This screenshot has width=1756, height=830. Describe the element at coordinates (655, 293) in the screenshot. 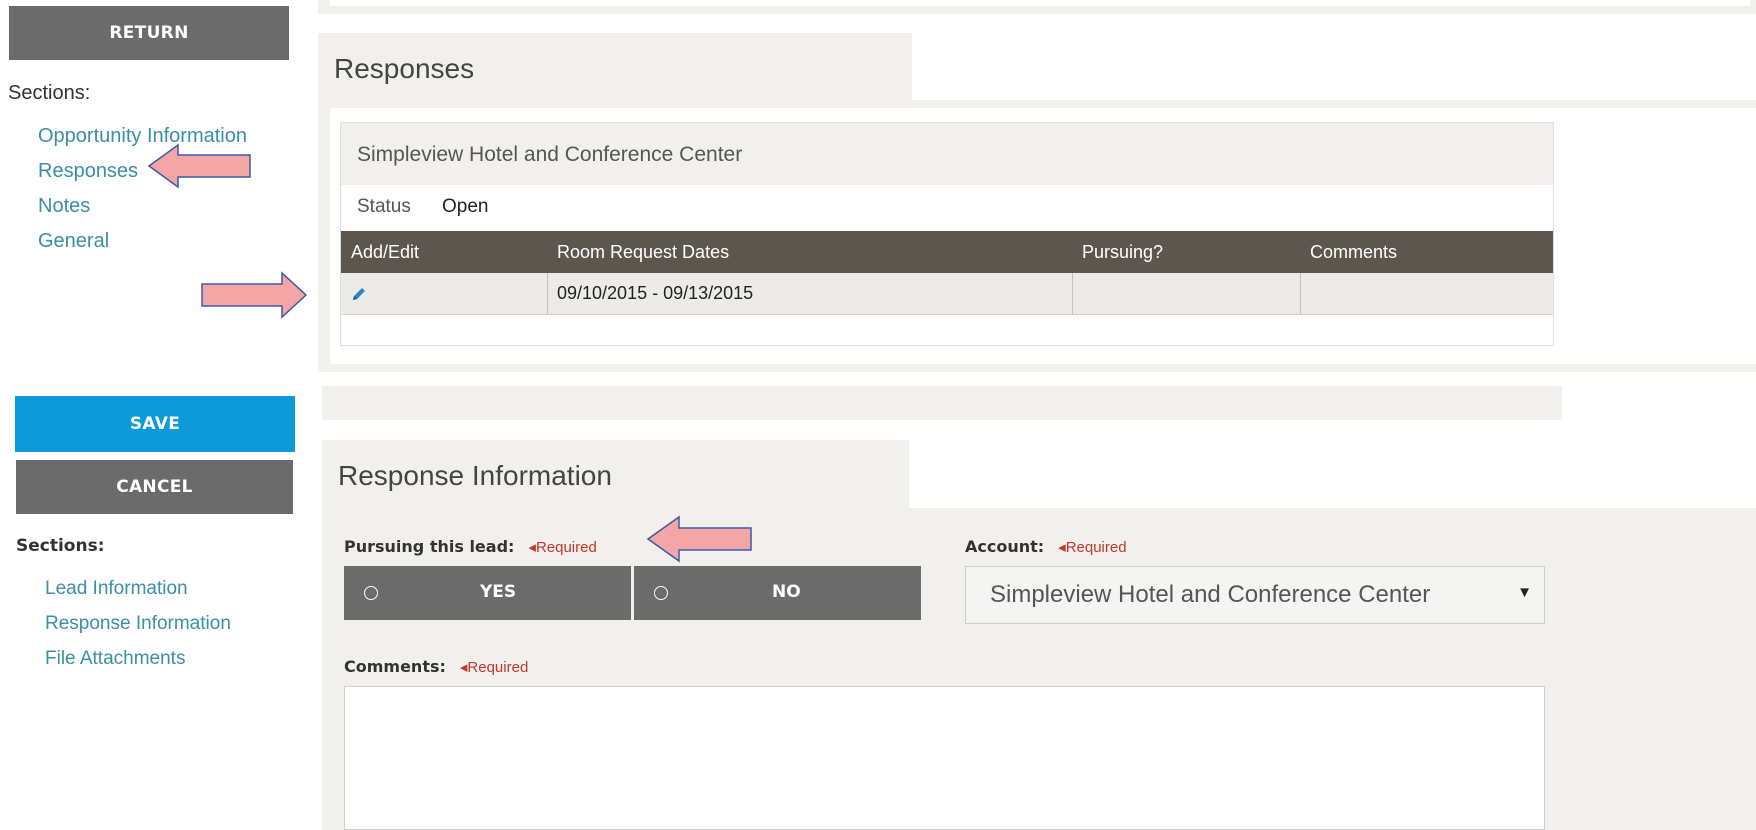

I see `row-dates: 09/10/2015 - 09/13/2015` at that location.